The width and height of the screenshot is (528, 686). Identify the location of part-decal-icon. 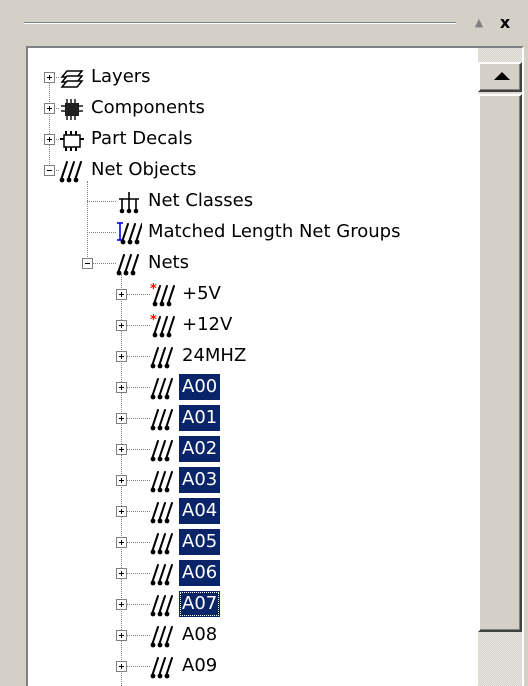
(72, 140).